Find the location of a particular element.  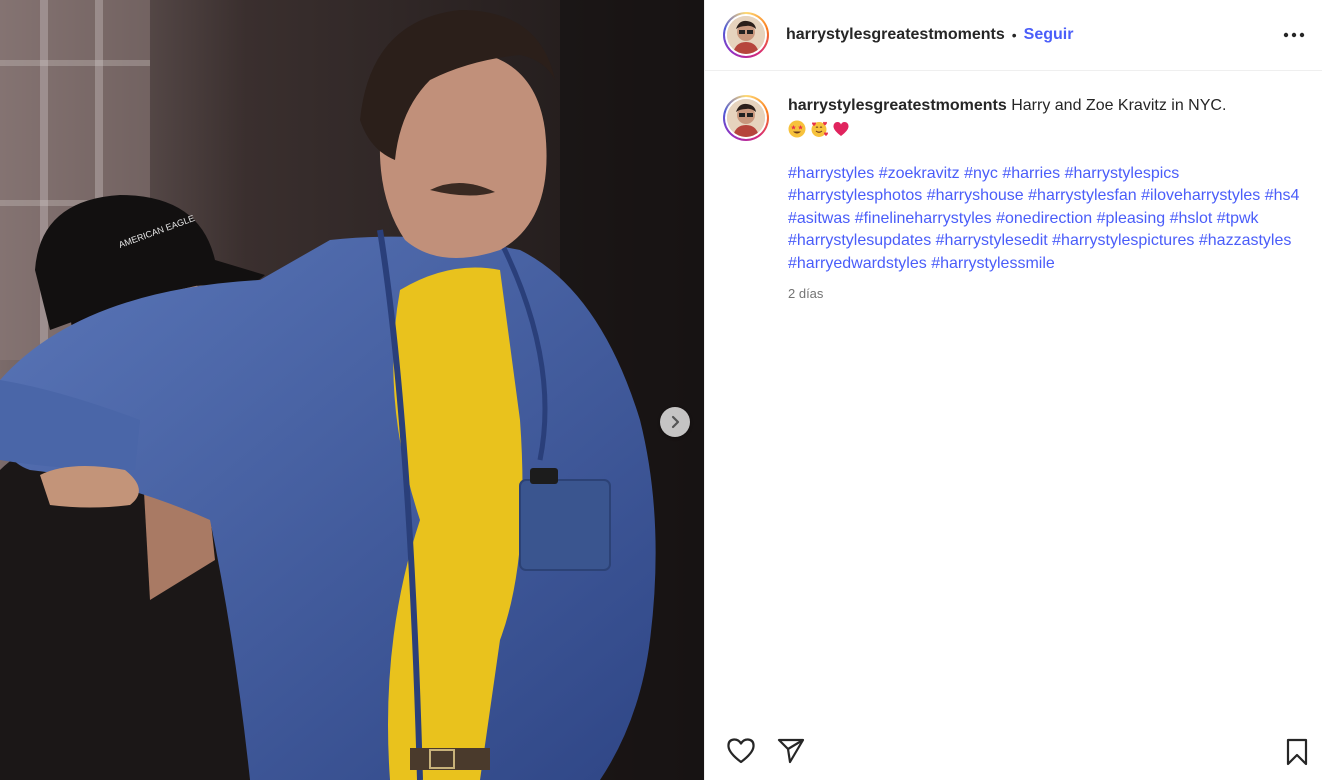

bookmark-outline-icon is located at coordinates (1297, 752).